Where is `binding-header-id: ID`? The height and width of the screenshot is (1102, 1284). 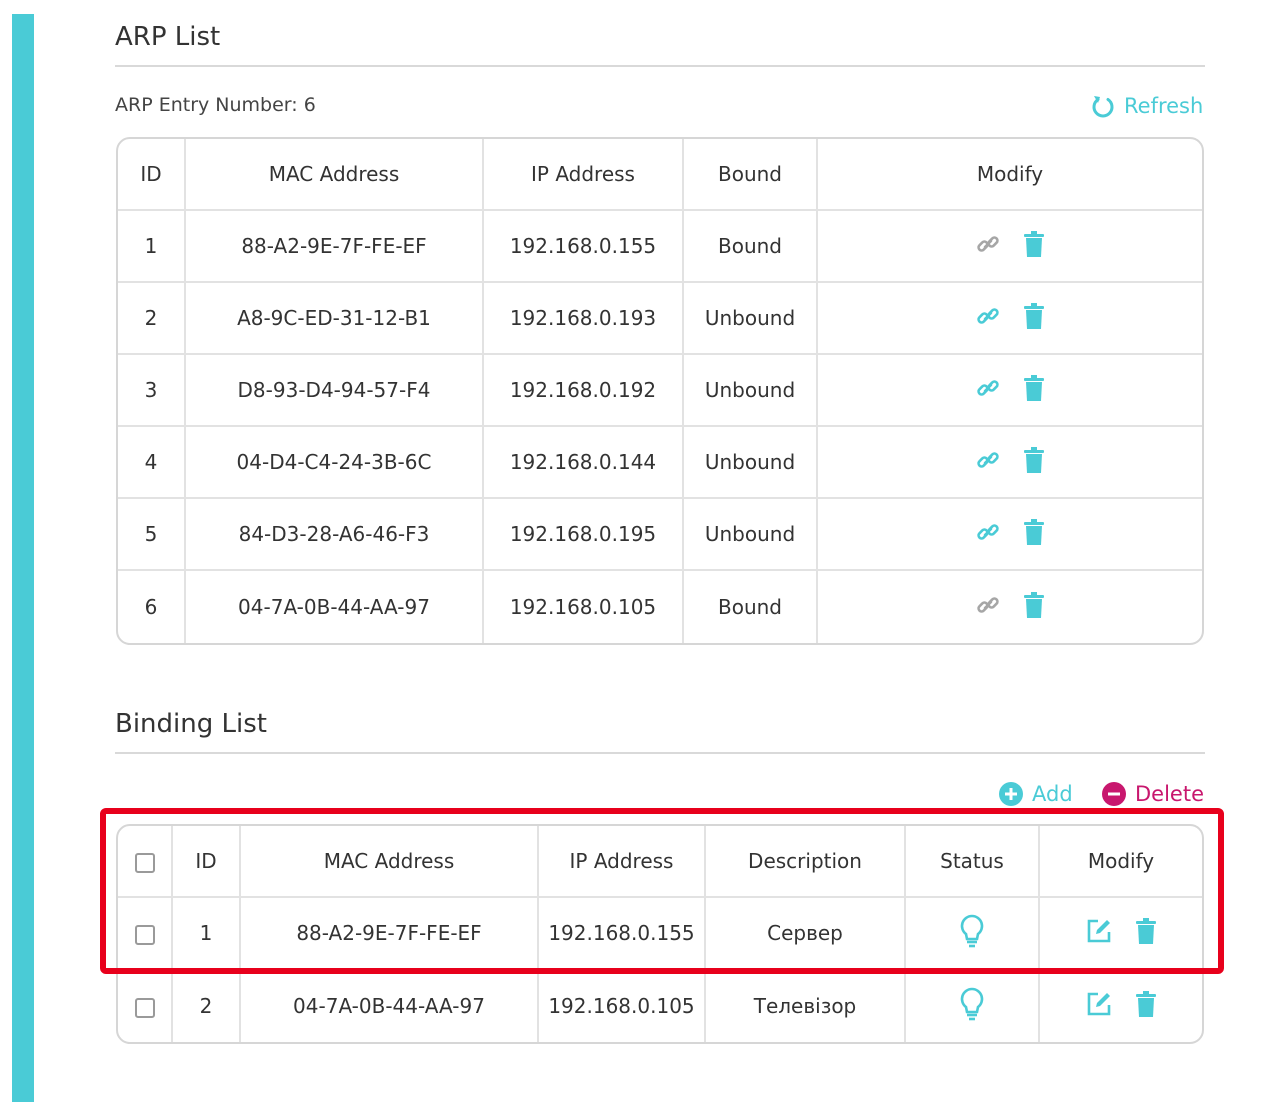 binding-header-id: ID is located at coordinates (207, 862).